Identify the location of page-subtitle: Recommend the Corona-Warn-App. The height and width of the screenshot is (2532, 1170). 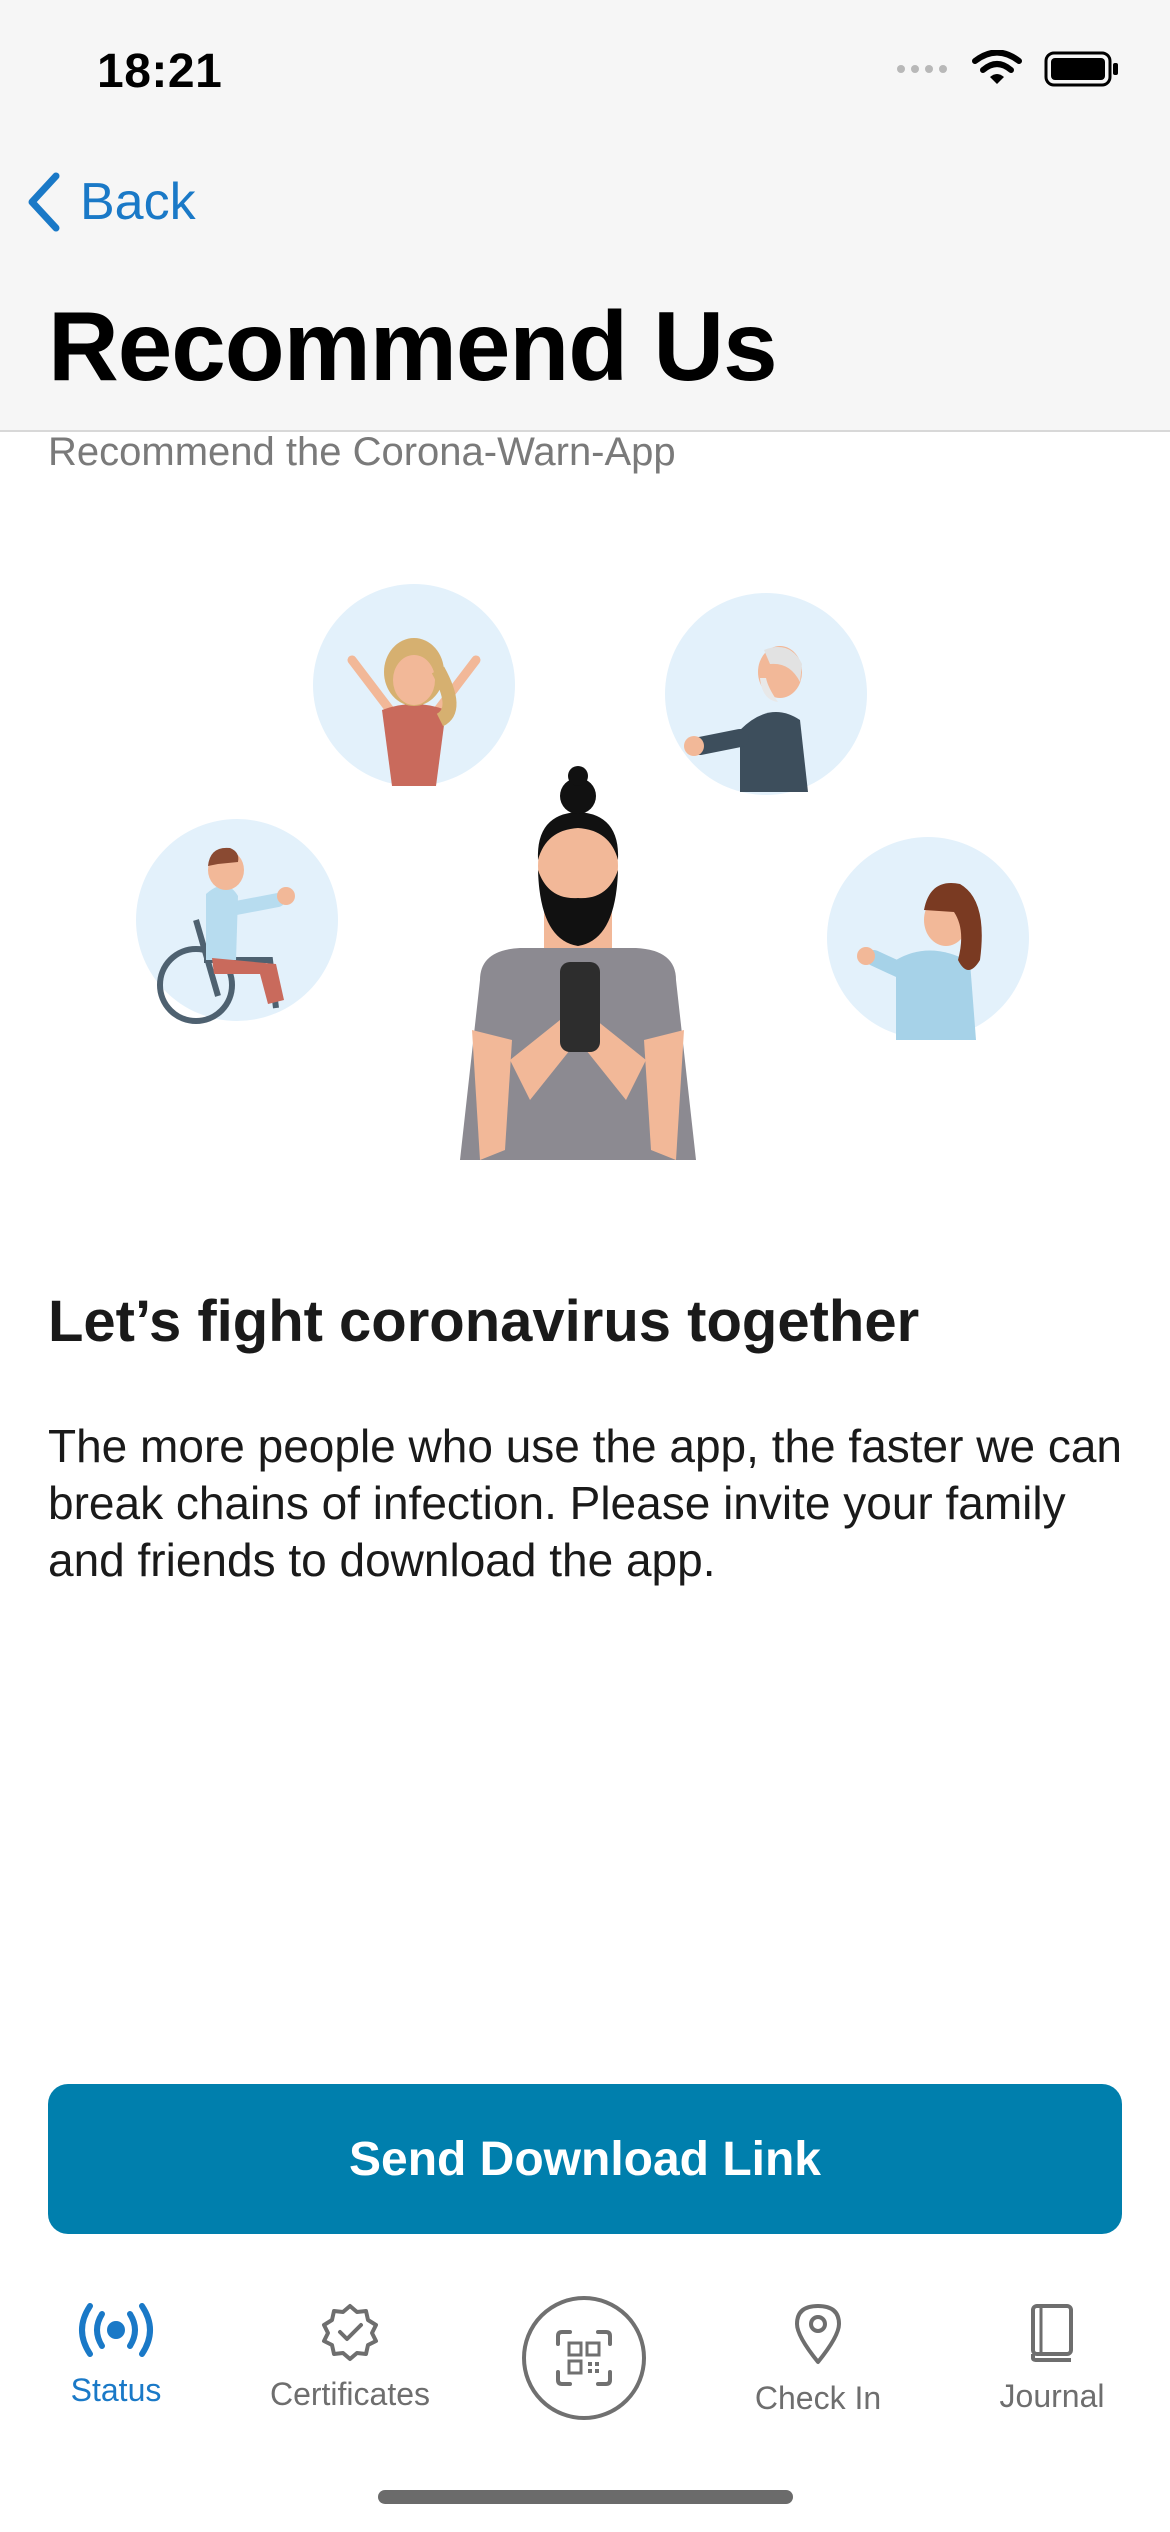
(362, 452).